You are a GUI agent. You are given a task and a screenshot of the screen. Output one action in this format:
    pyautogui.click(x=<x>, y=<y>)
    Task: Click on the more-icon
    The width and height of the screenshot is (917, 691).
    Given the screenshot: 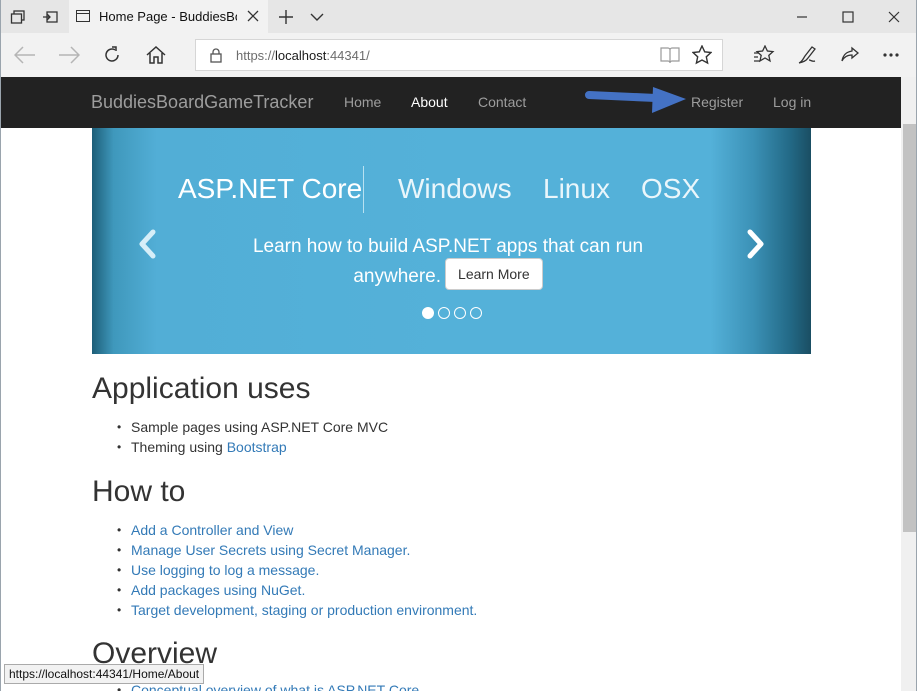 What is the action you would take?
    pyautogui.click(x=891, y=55)
    